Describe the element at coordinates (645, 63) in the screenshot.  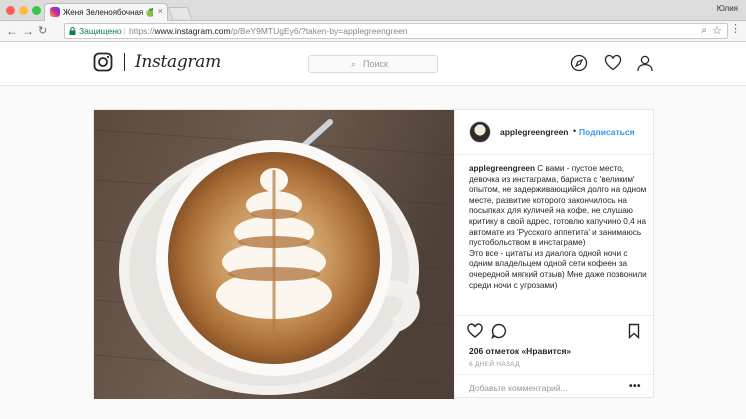
I see `profile-icon` at that location.